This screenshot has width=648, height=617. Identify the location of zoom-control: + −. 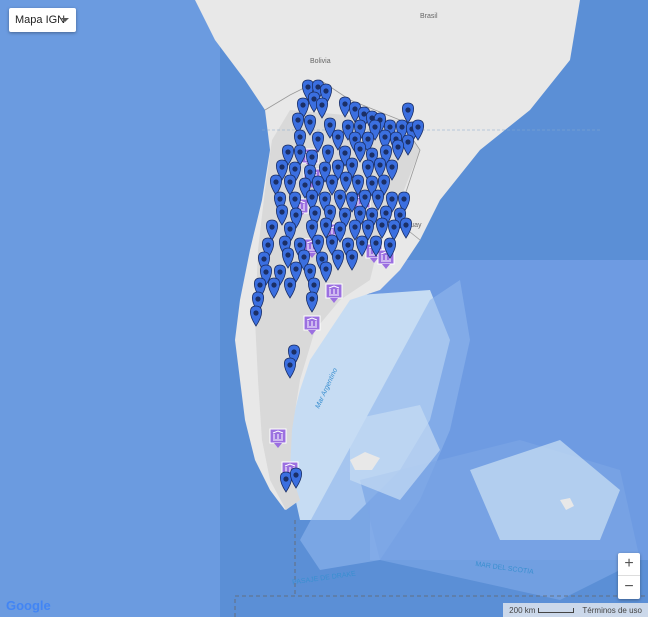
(629, 576).